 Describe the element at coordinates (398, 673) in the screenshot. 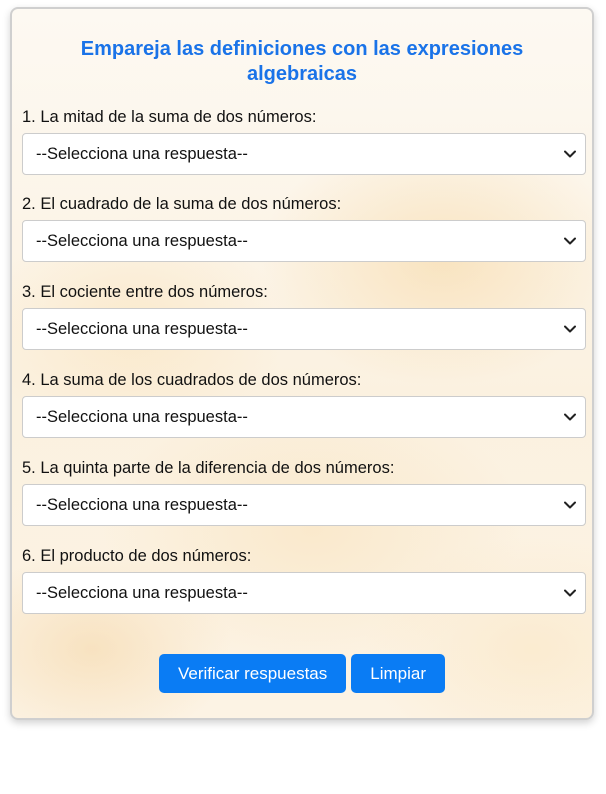

I see `clear-button: Limpiar` at that location.